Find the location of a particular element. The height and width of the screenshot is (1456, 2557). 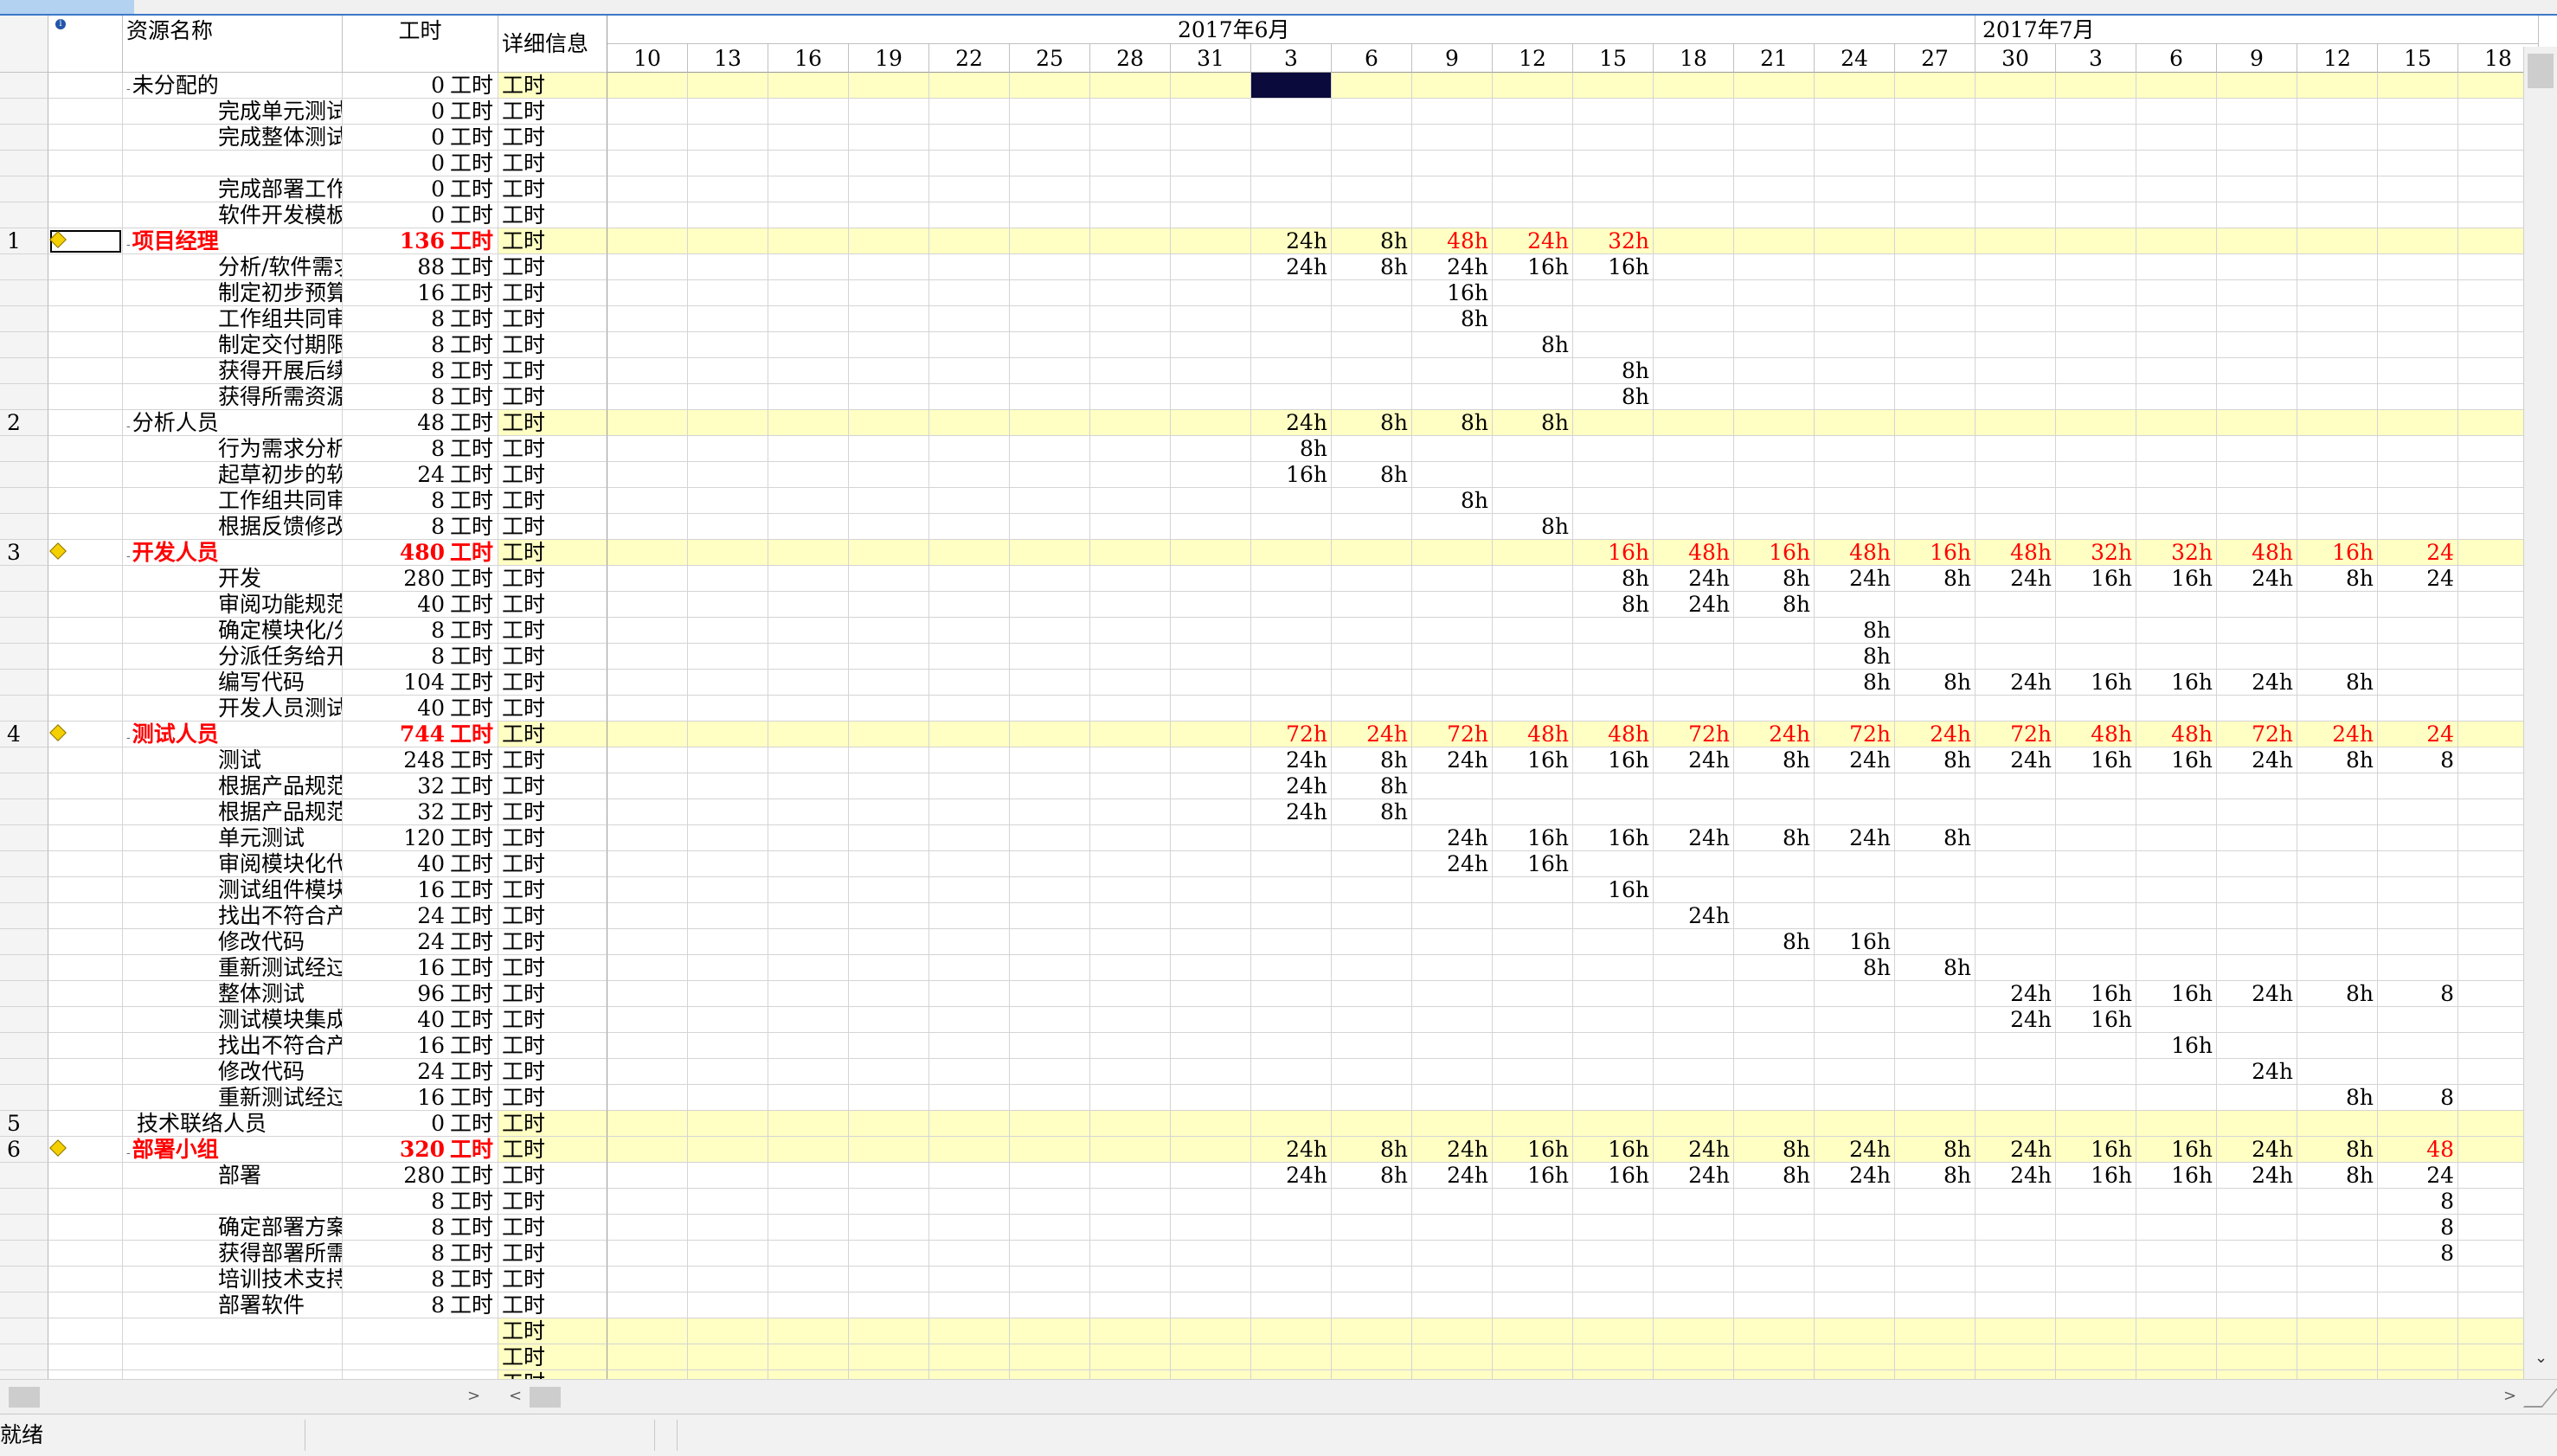

timephased-cell: 16h is located at coordinates (1775, 553).